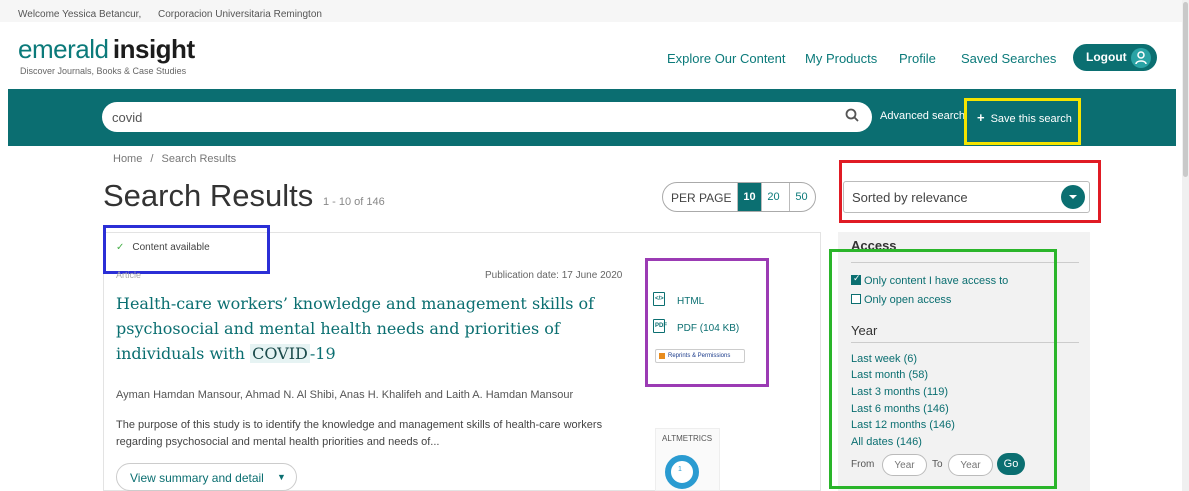  I want to click on nav-profile: Profile, so click(917, 58).